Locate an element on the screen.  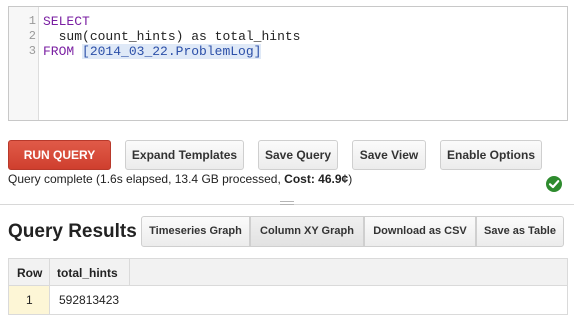
cost-label: Cost: 46.9¢ is located at coordinates (316, 179).